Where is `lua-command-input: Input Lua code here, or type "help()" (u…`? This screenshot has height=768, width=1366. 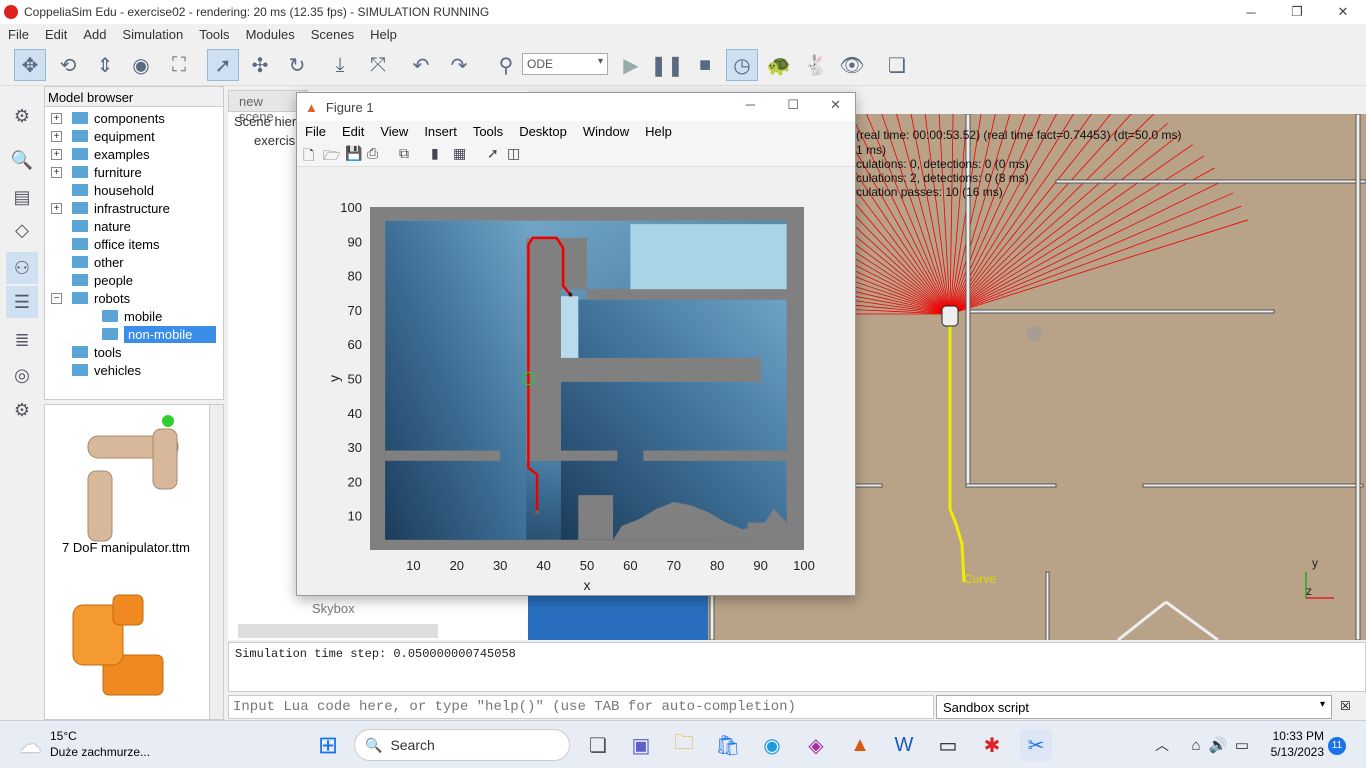
lua-command-input: Input Lua code here, or type "help()" (u… is located at coordinates (581, 707).